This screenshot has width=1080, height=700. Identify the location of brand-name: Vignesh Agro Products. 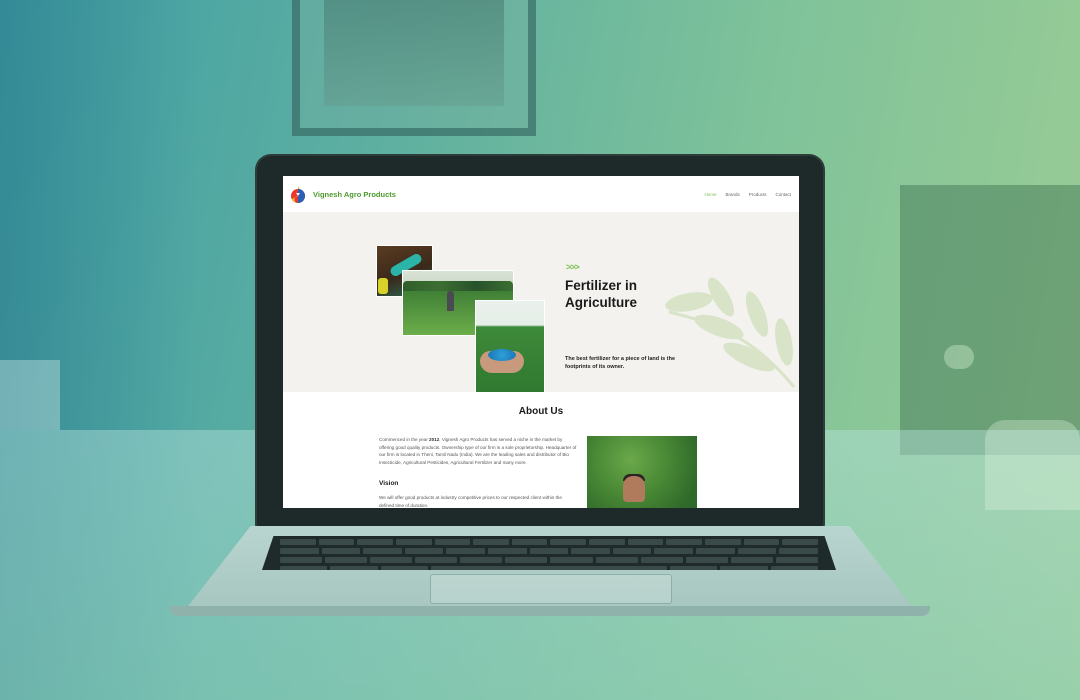
(354, 194).